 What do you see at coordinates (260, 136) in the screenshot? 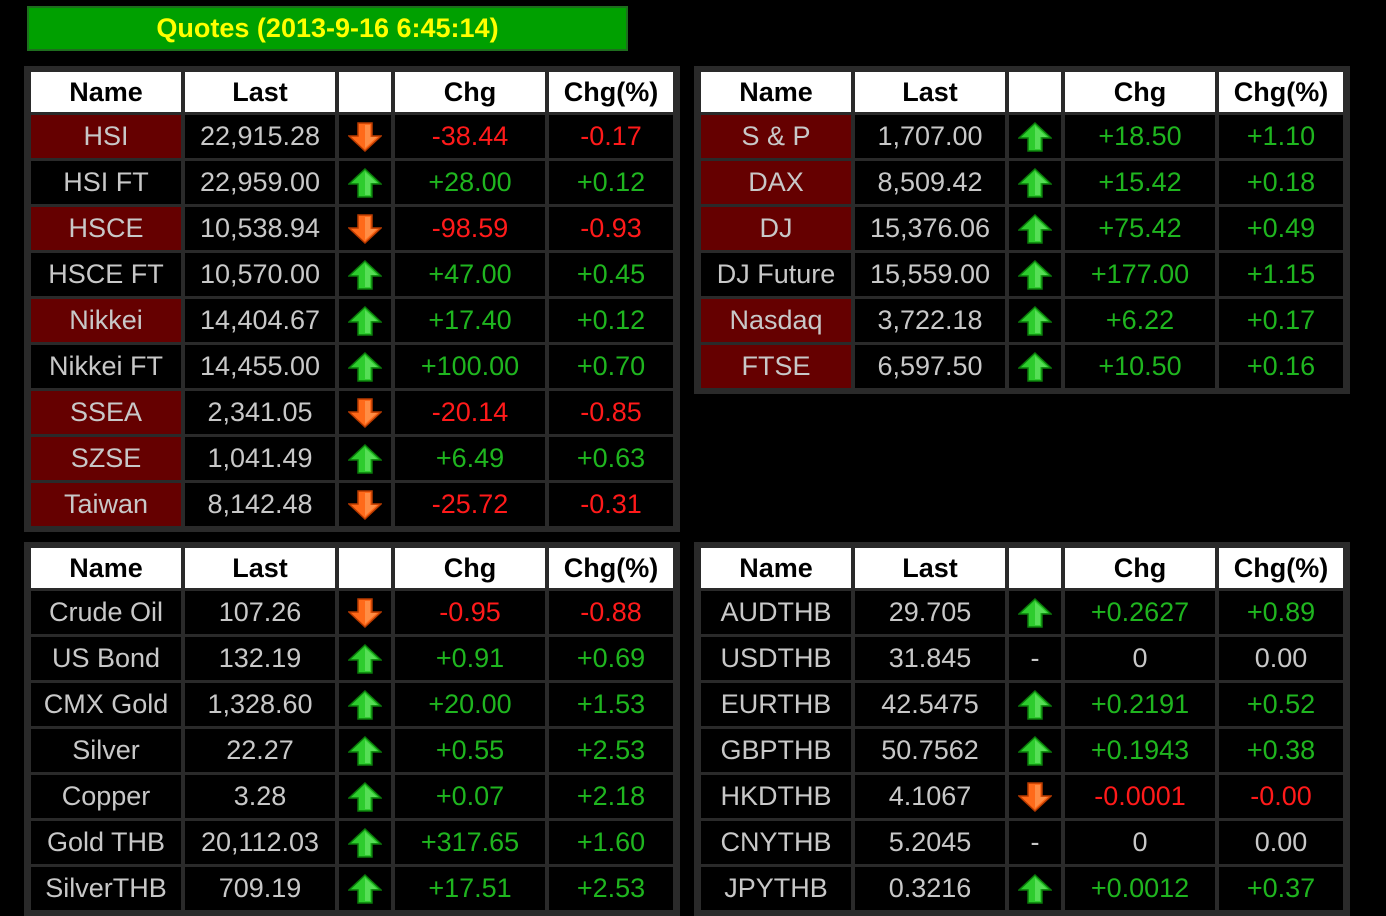
I see `quote-last: 22,915.28` at bounding box center [260, 136].